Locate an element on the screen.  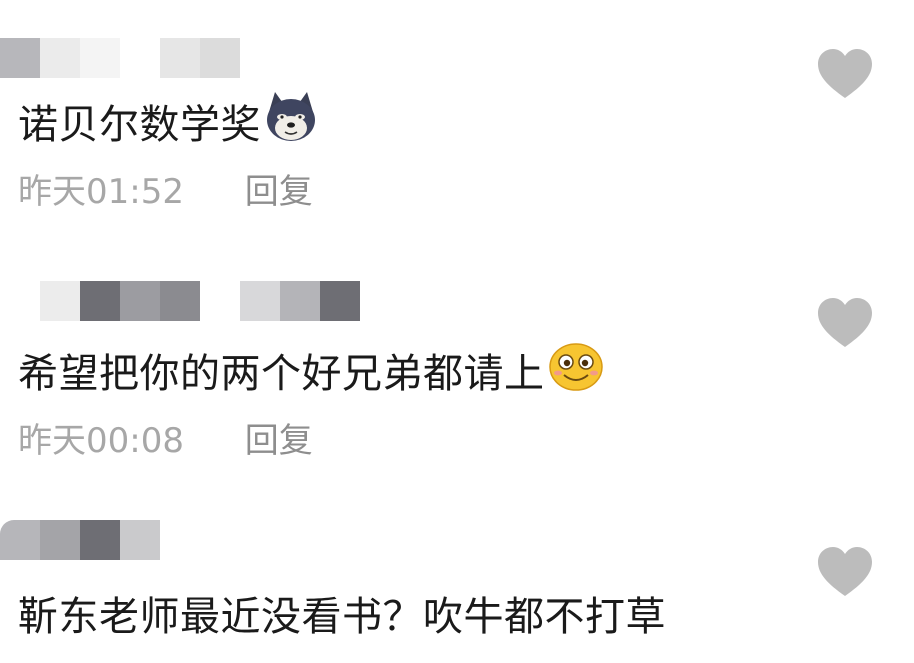
comment-meta: 昨天01:52 回复 is located at coordinates (165, 192).